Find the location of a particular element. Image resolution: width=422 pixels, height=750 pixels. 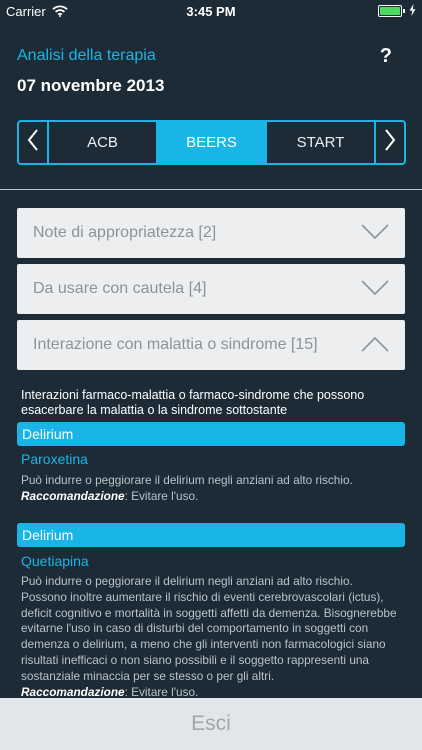

section-label: Note di appropriatezza [2] is located at coordinates (125, 232).